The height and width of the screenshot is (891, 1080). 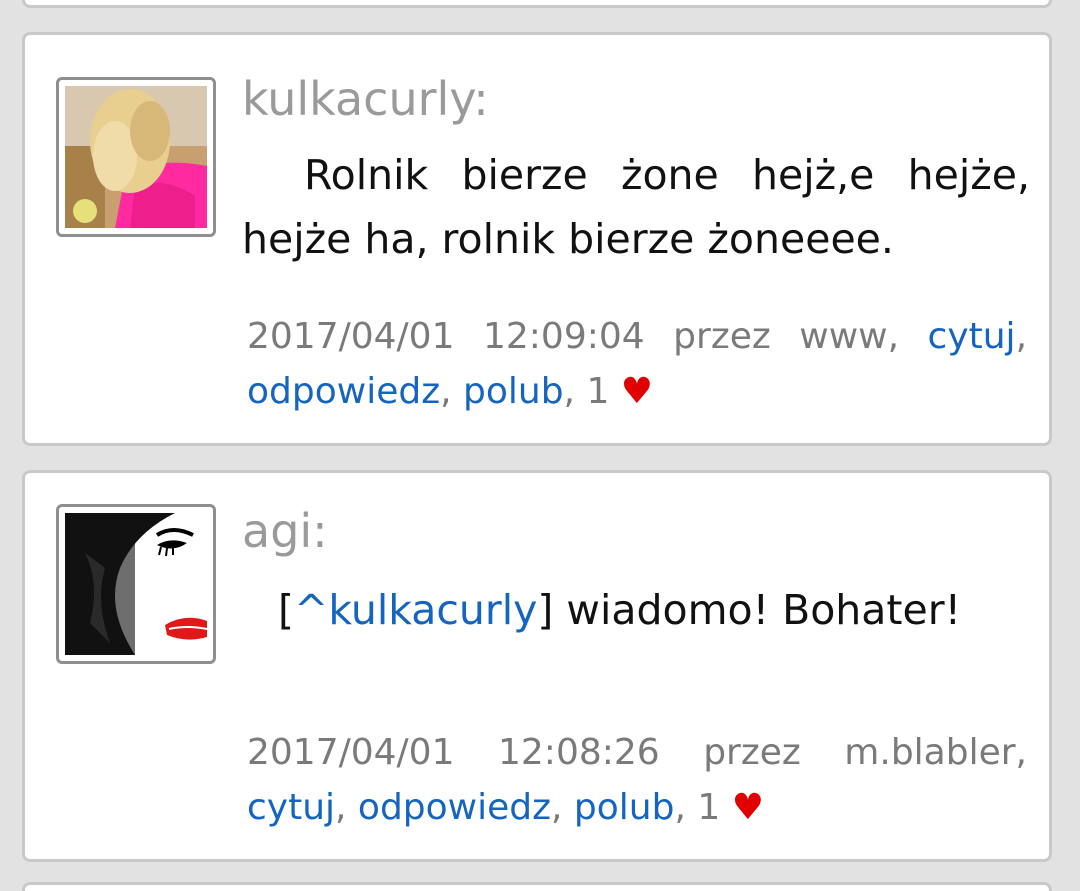 What do you see at coordinates (786, 336) in the screenshot?
I see `comment-source: przez www,` at bounding box center [786, 336].